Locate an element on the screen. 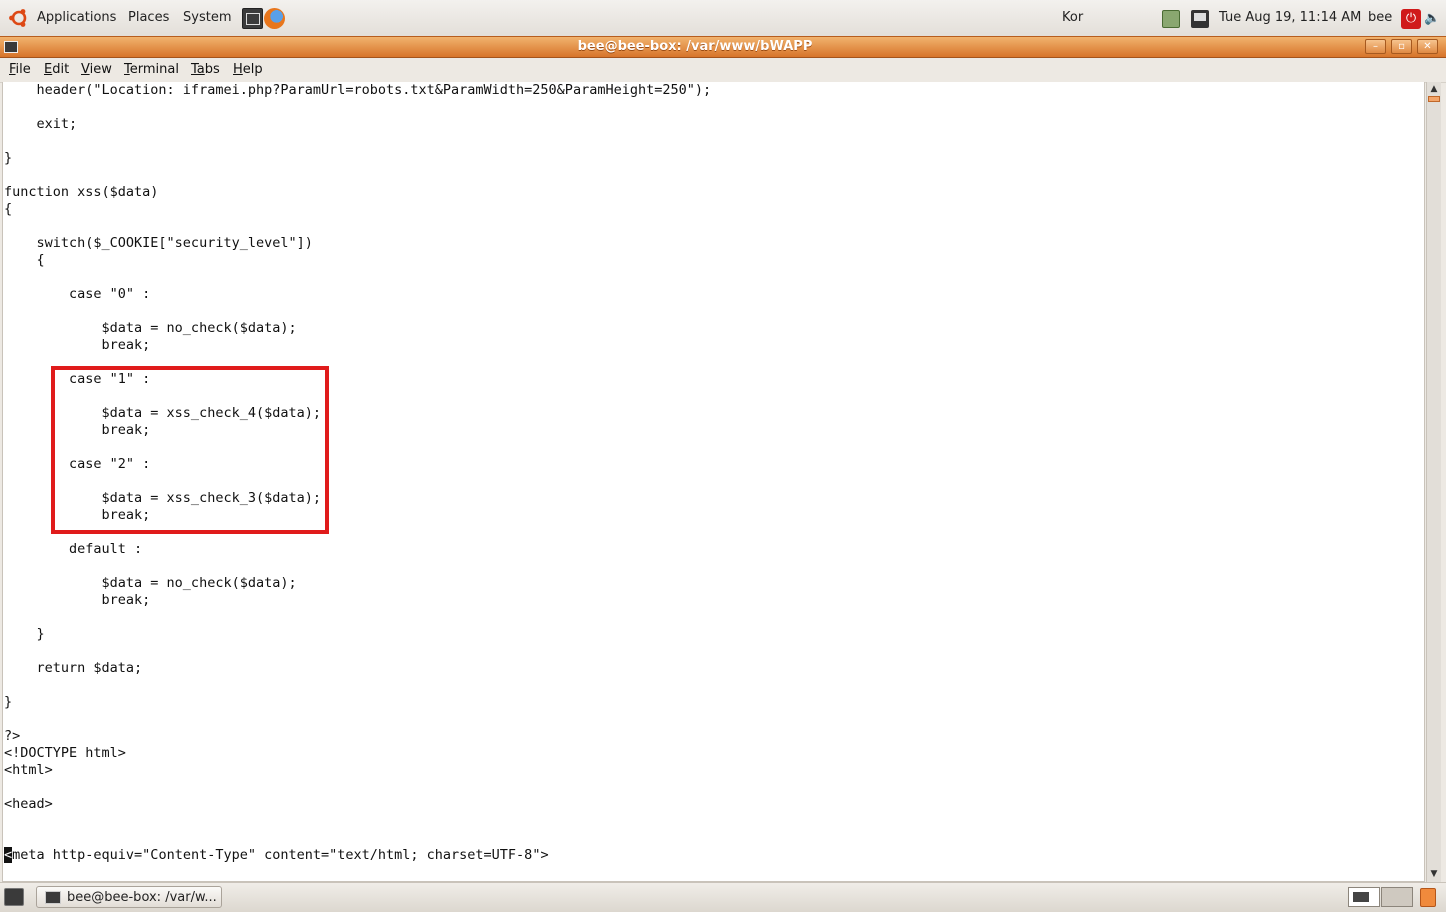  maximize-button: ▫ is located at coordinates (1401, 46).